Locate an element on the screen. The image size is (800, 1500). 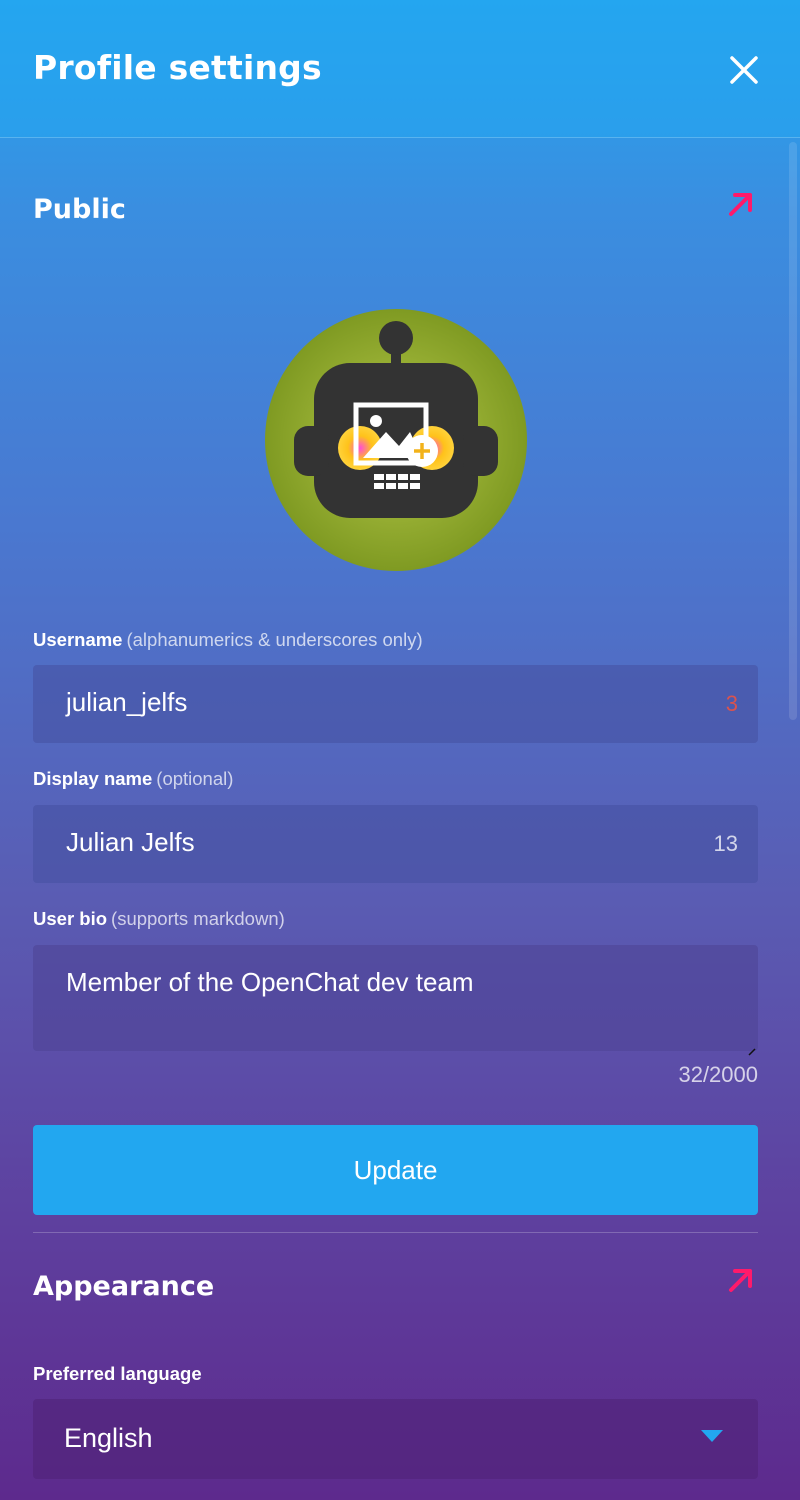
username-counter: 3 is located at coordinates (731, 703).